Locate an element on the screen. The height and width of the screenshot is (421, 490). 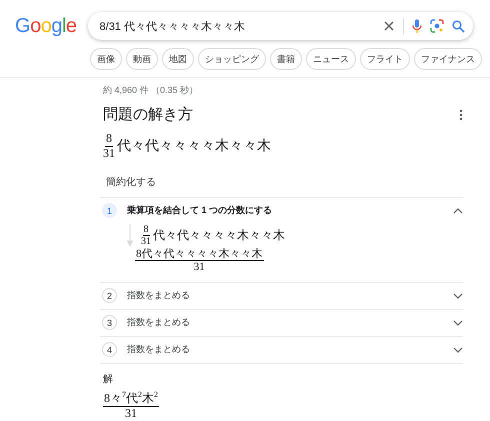
filter-chip: 書籍 is located at coordinates (286, 59).